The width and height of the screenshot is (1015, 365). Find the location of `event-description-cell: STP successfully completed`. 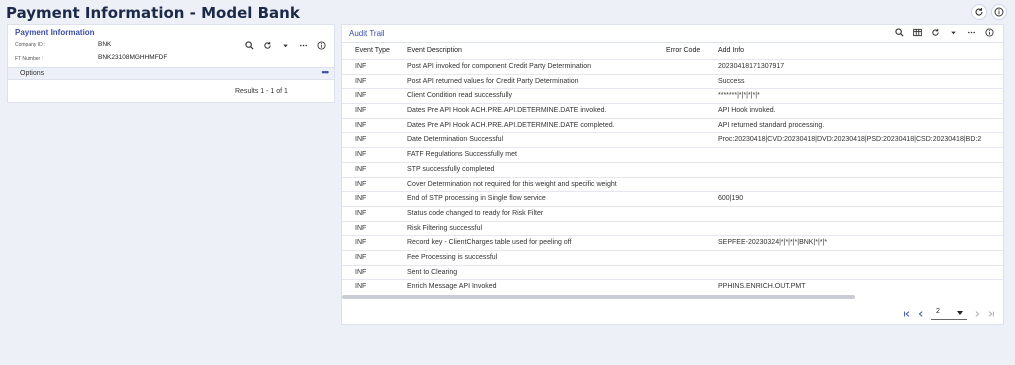

event-description-cell: STP successfully completed is located at coordinates (451, 169).